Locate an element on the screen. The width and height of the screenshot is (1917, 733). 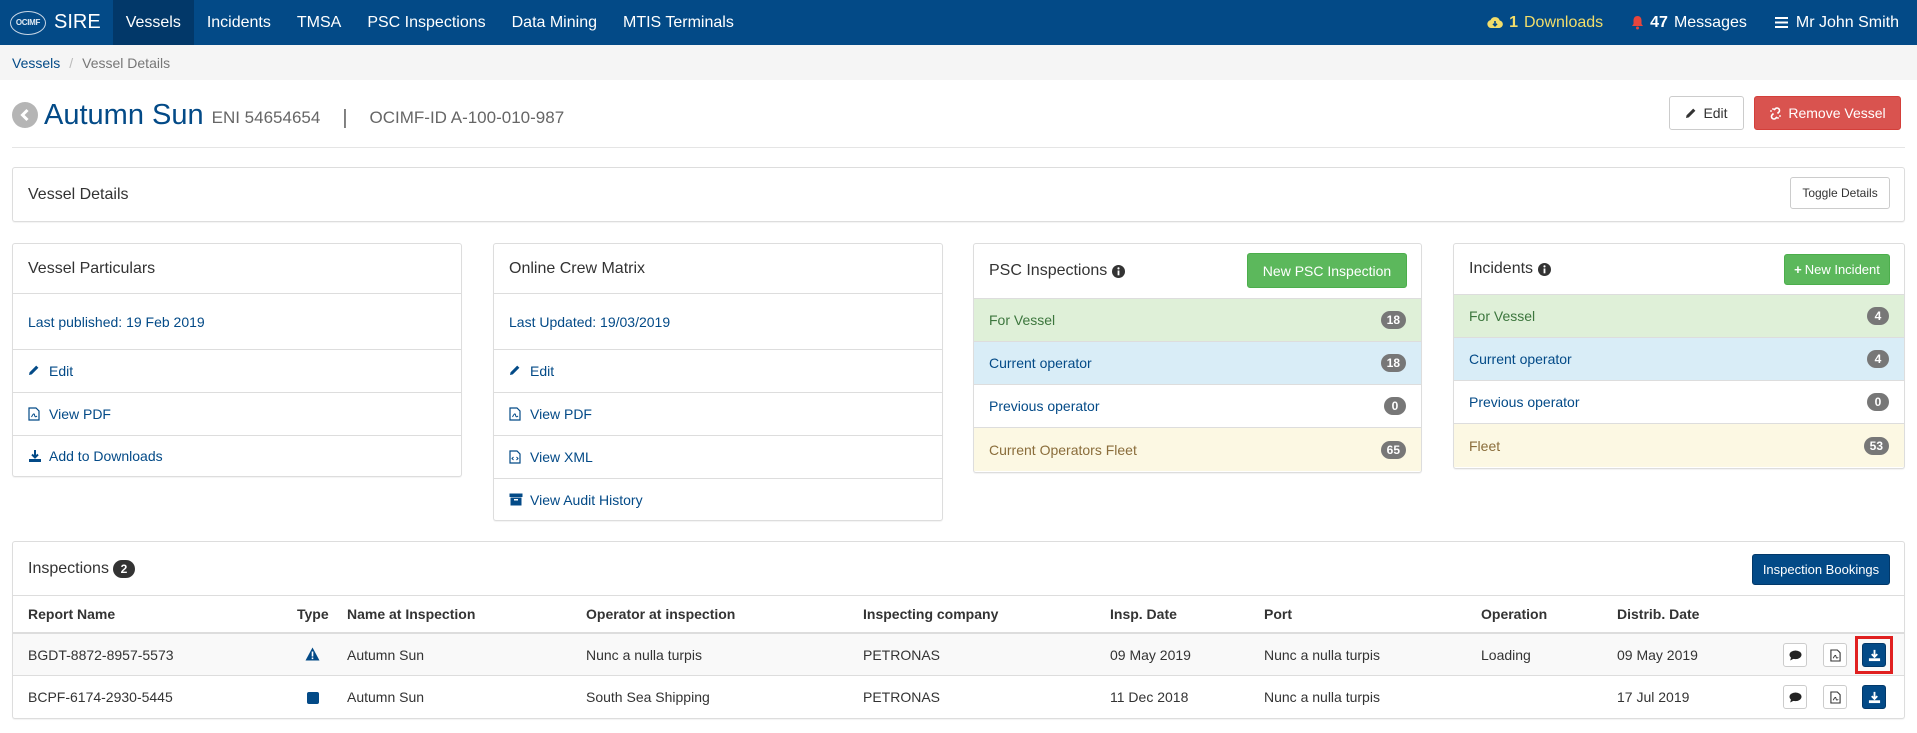
inspections-title: Inspections is located at coordinates (68, 568).